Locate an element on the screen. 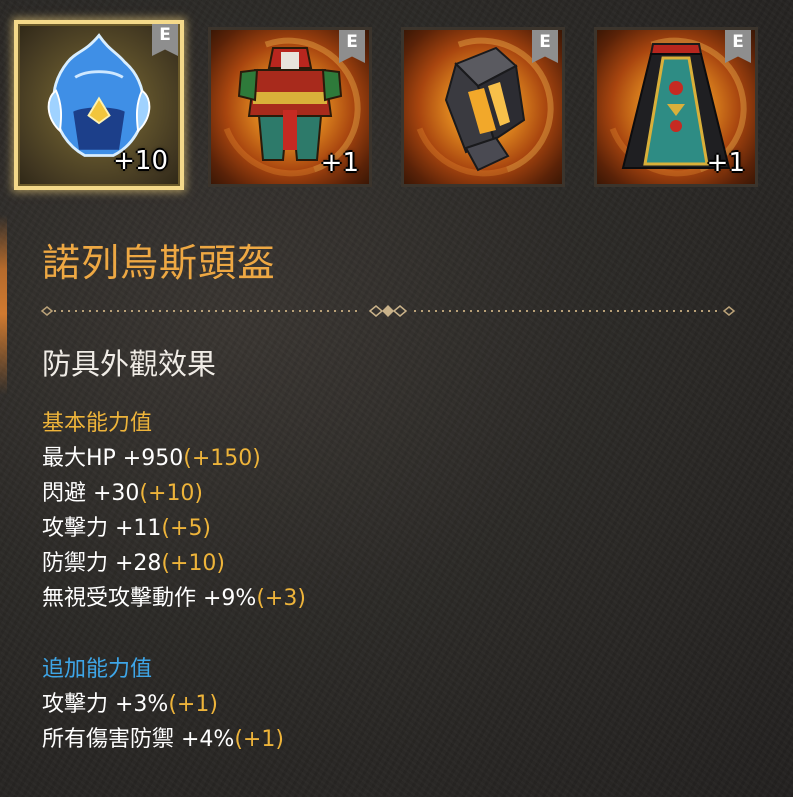 The height and width of the screenshot is (797, 793). stat-line: 無視受攻擊動作 +9%(+3) is located at coordinates (174, 596).